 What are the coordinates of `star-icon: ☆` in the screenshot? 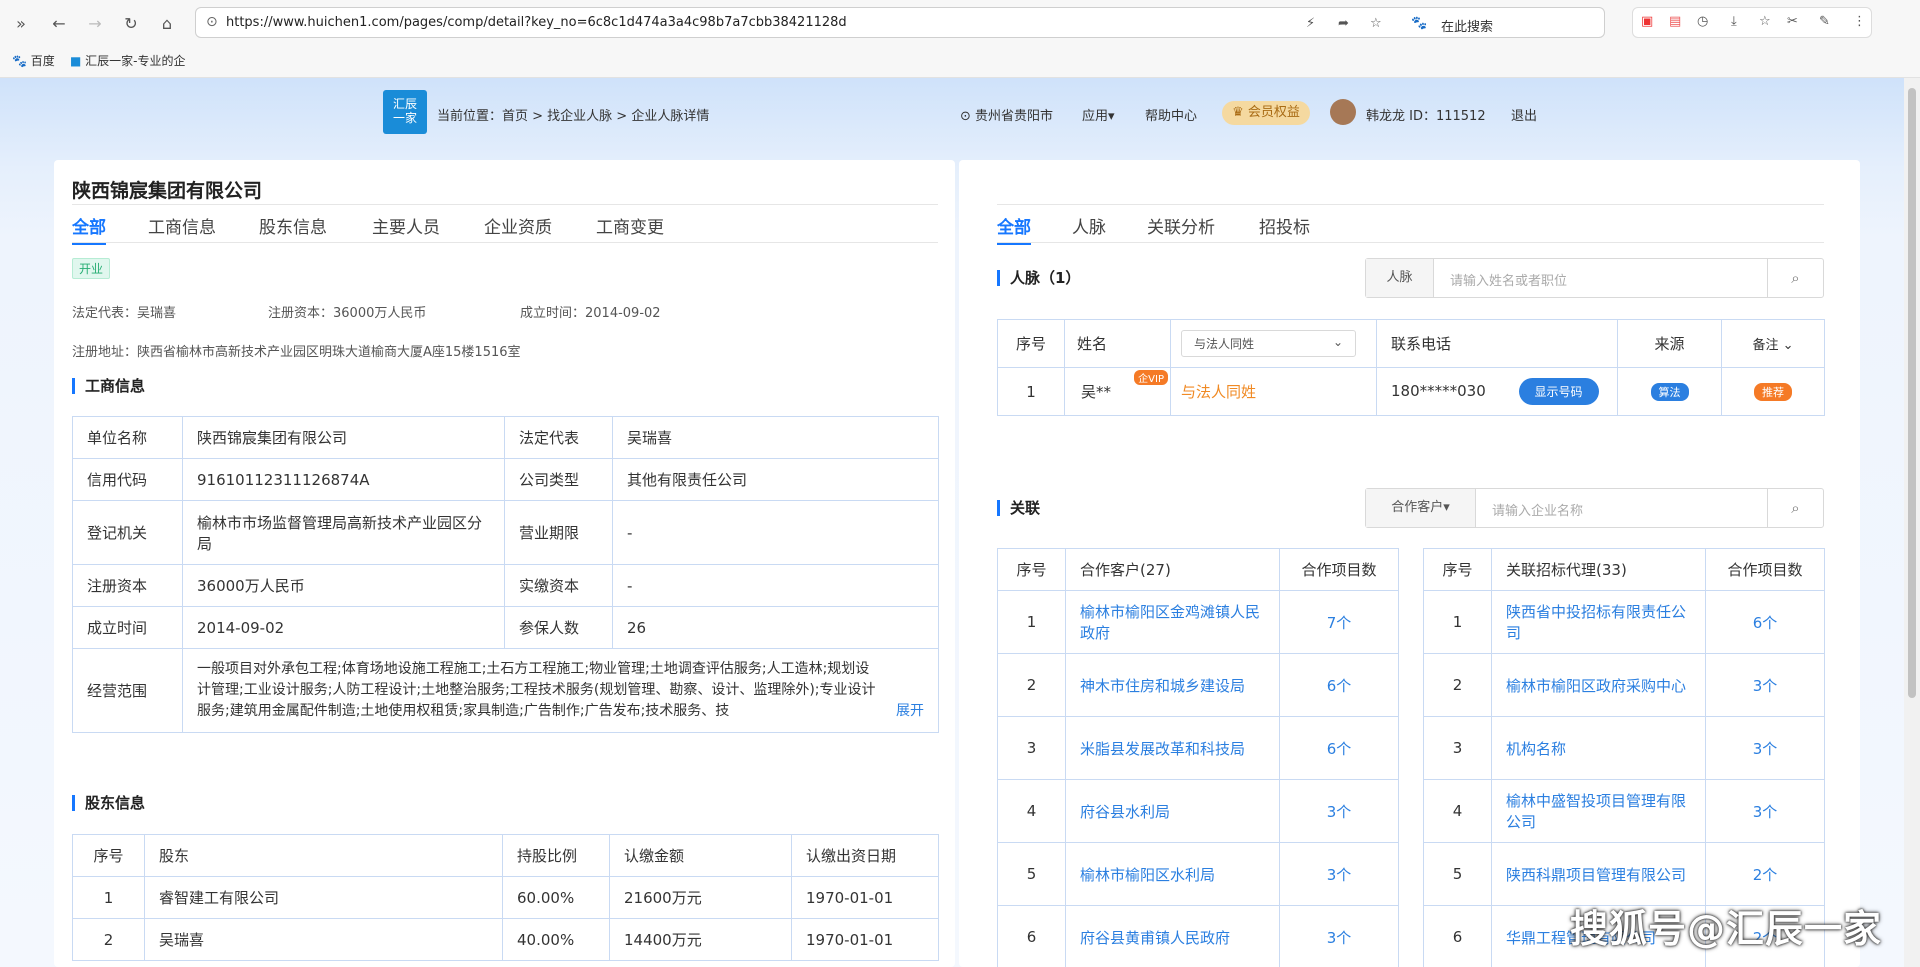 It's located at (1376, 23).